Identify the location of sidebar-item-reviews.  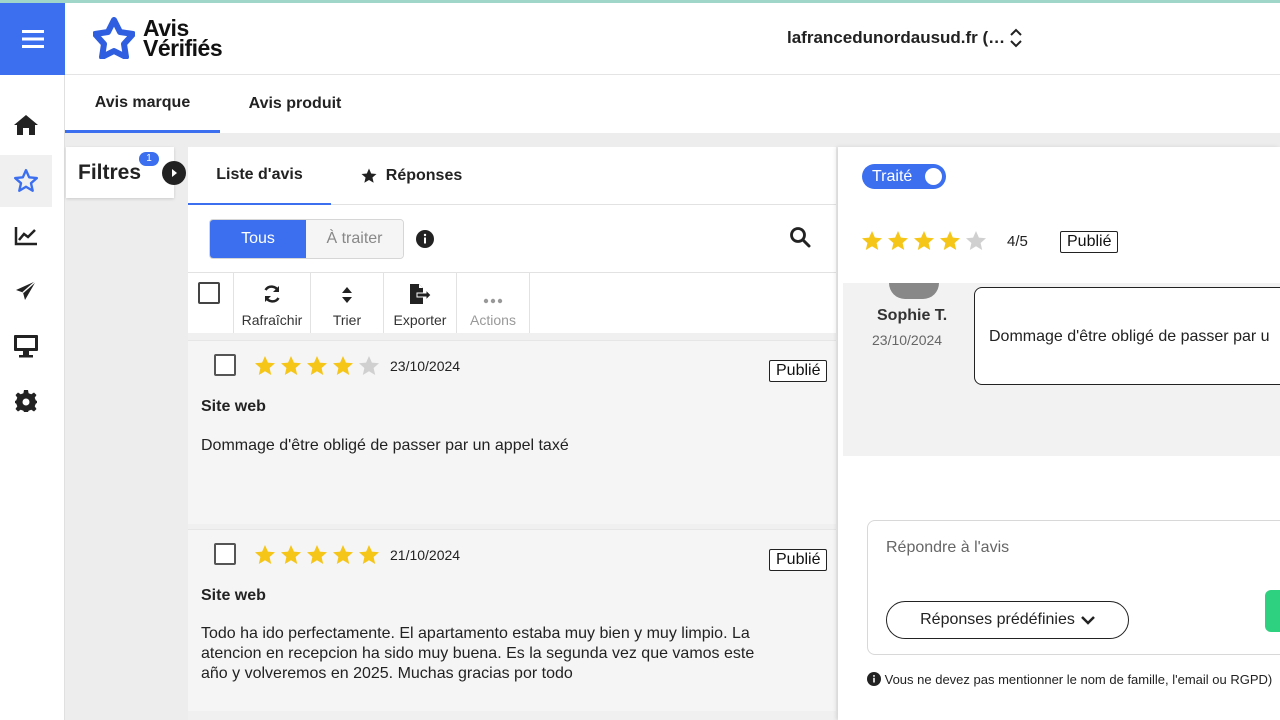
(26, 181).